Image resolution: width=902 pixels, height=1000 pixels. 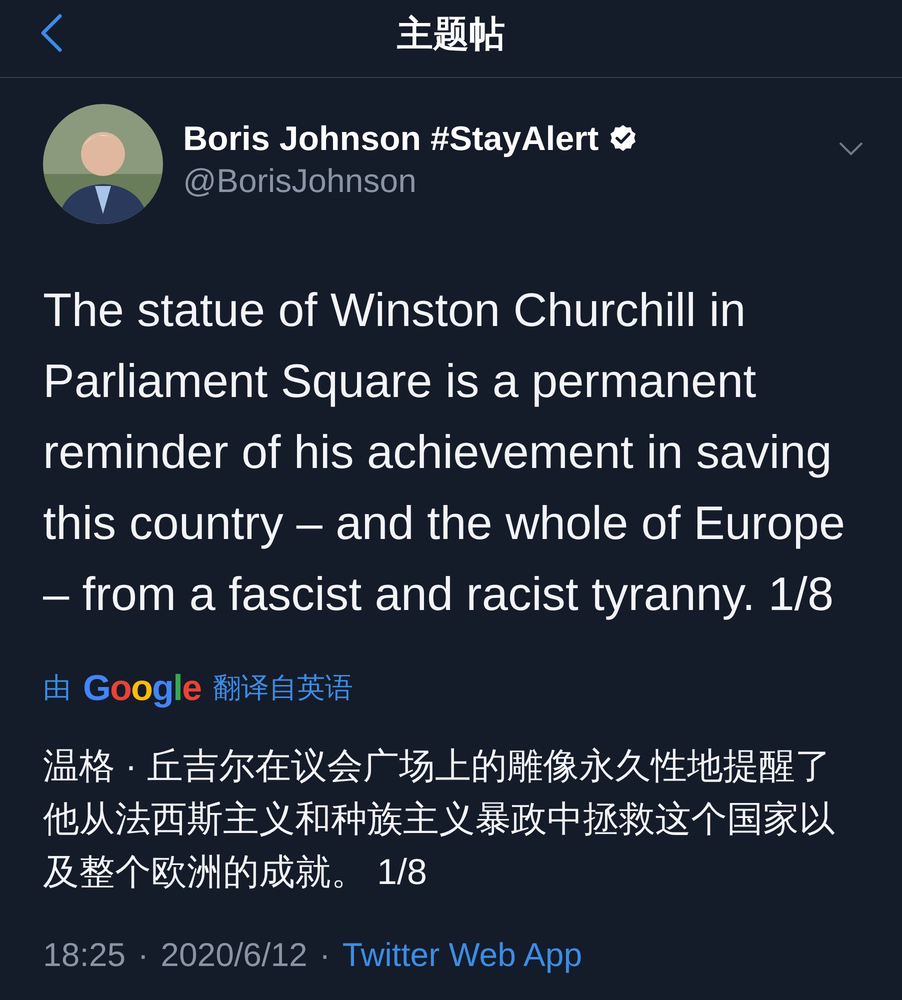 I want to click on translated-text: 温格 · 丘吉尔在议会广场上的雕像永久性地提醒了他从法西斯主义和种族主义暴政中拯救这个国家以及整个欧洲的成就。 1/8, so click(x=439, y=819).